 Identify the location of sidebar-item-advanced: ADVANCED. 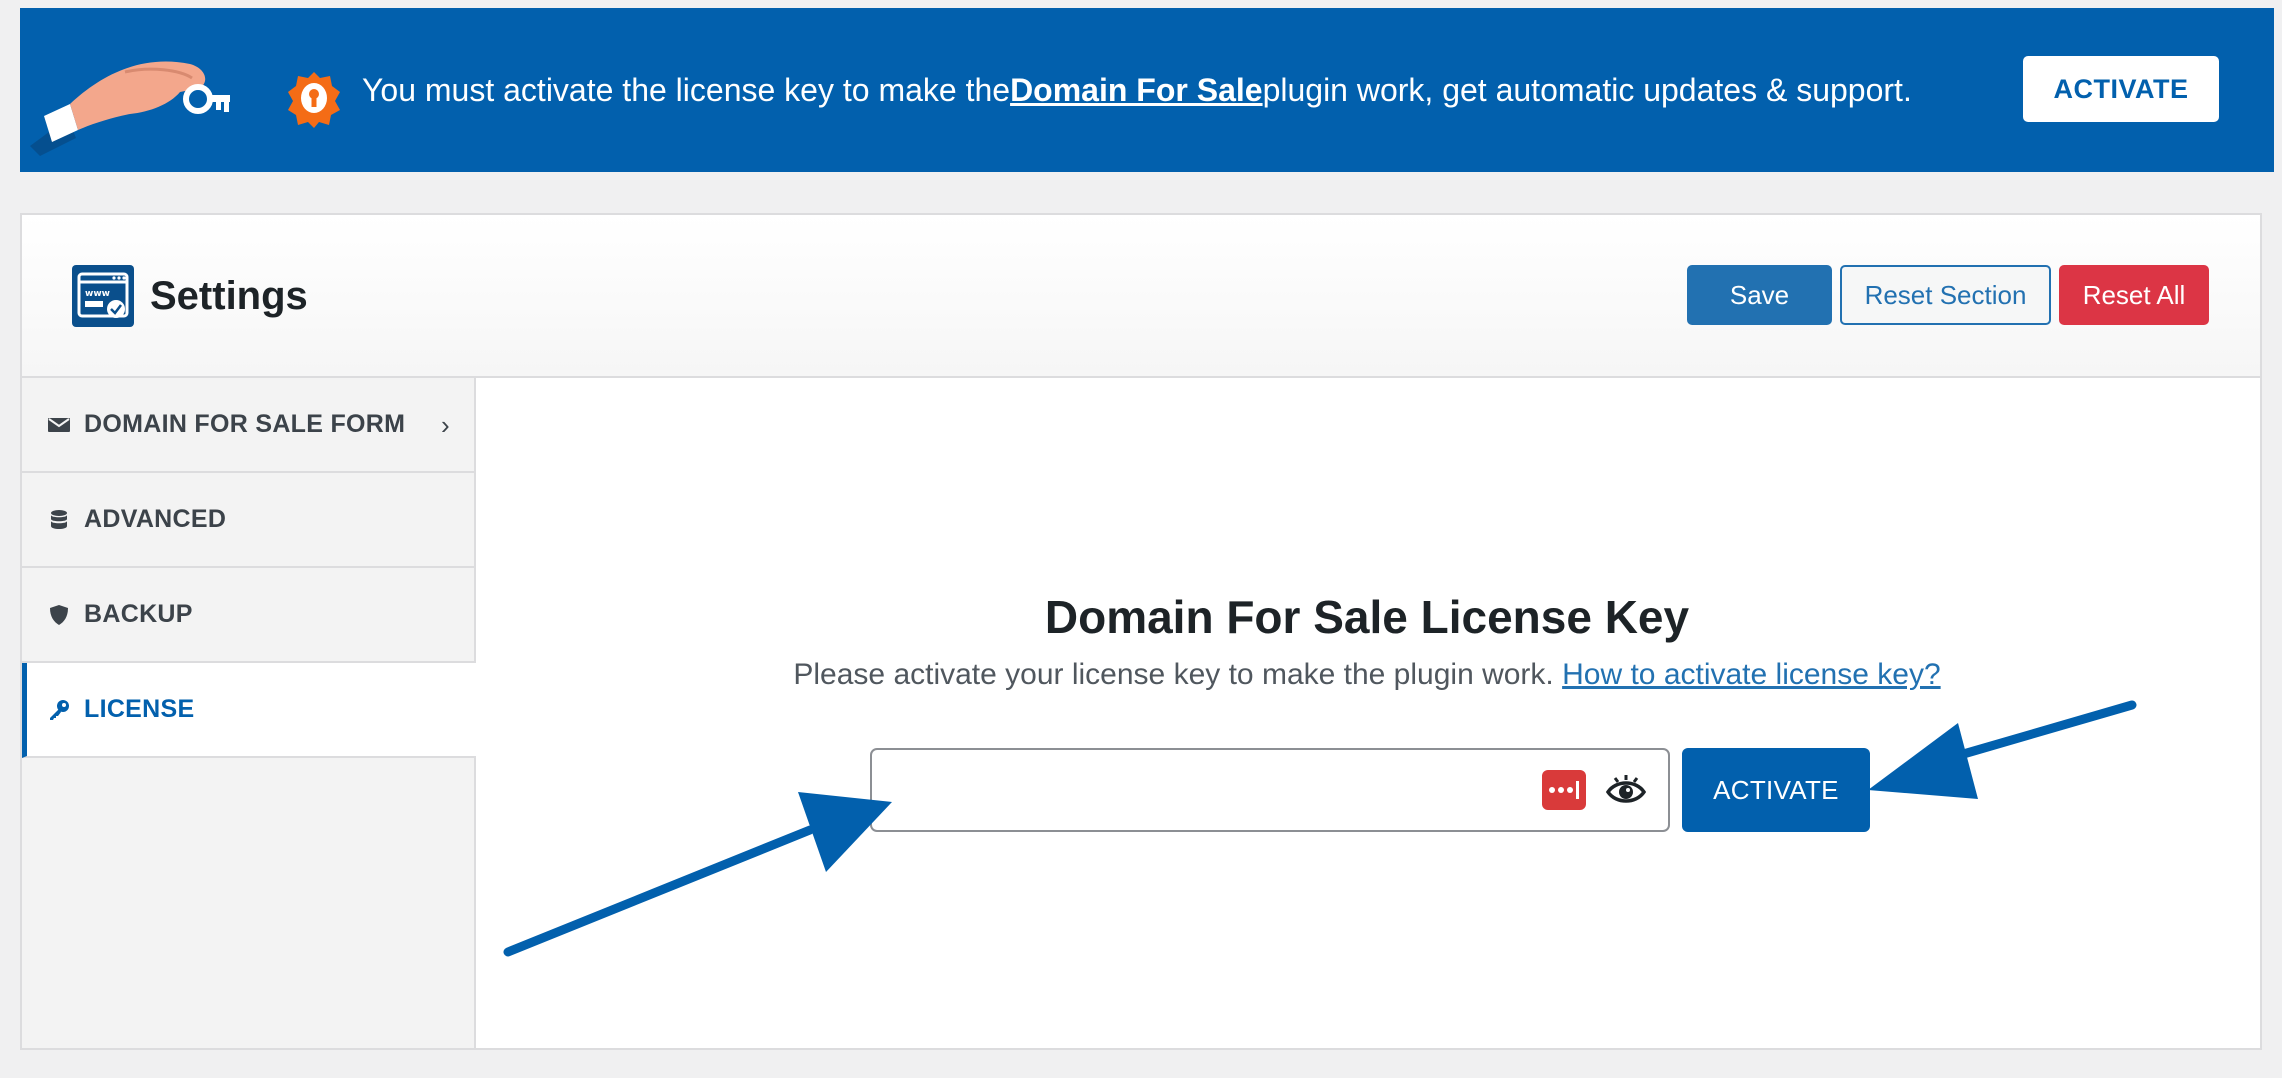
(248, 520).